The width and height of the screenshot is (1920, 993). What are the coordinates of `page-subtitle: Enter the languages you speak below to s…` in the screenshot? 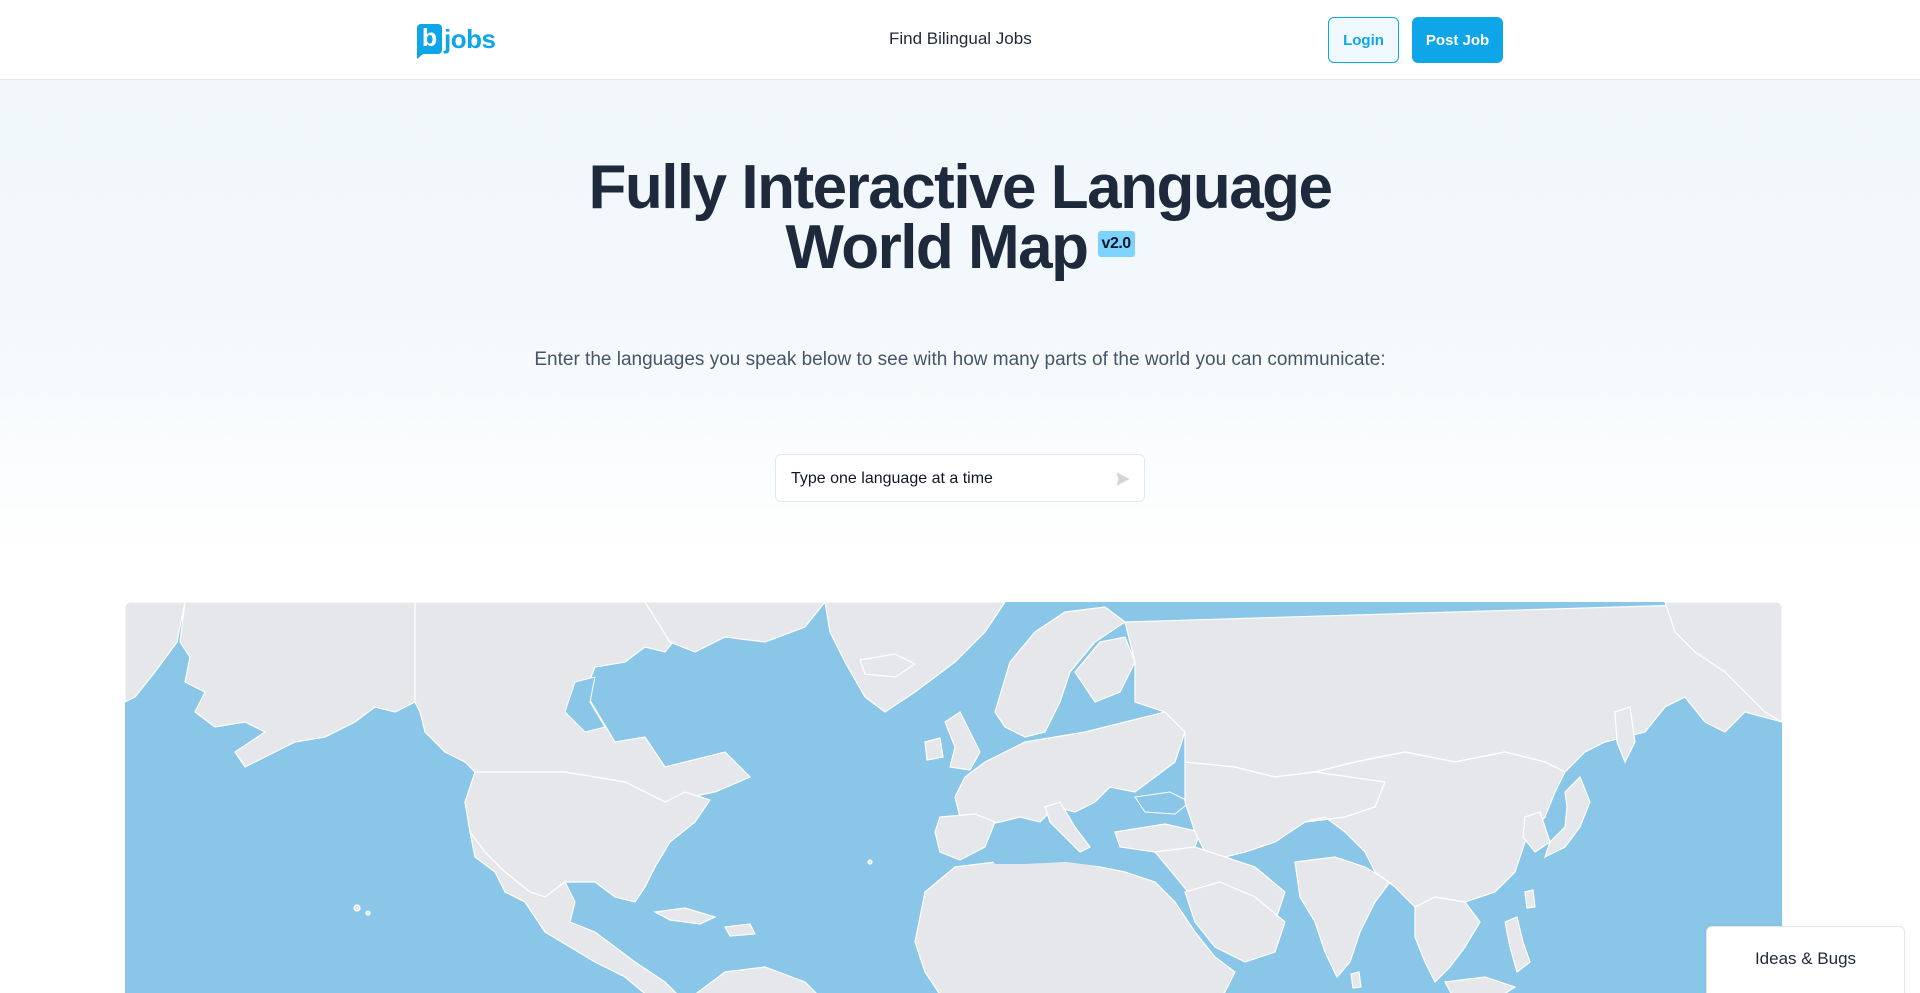 It's located at (960, 359).